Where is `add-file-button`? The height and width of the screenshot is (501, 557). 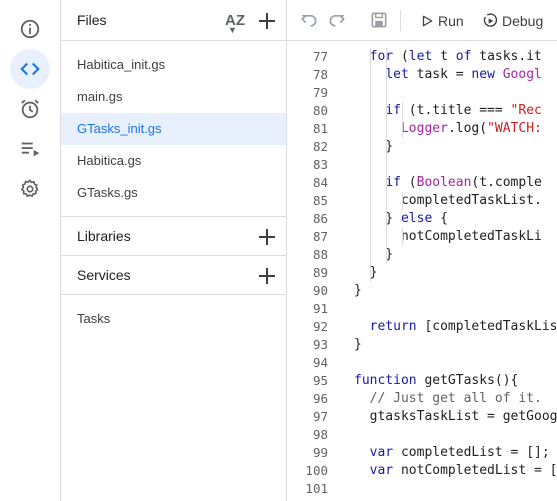
add-file-button is located at coordinates (267, 21).